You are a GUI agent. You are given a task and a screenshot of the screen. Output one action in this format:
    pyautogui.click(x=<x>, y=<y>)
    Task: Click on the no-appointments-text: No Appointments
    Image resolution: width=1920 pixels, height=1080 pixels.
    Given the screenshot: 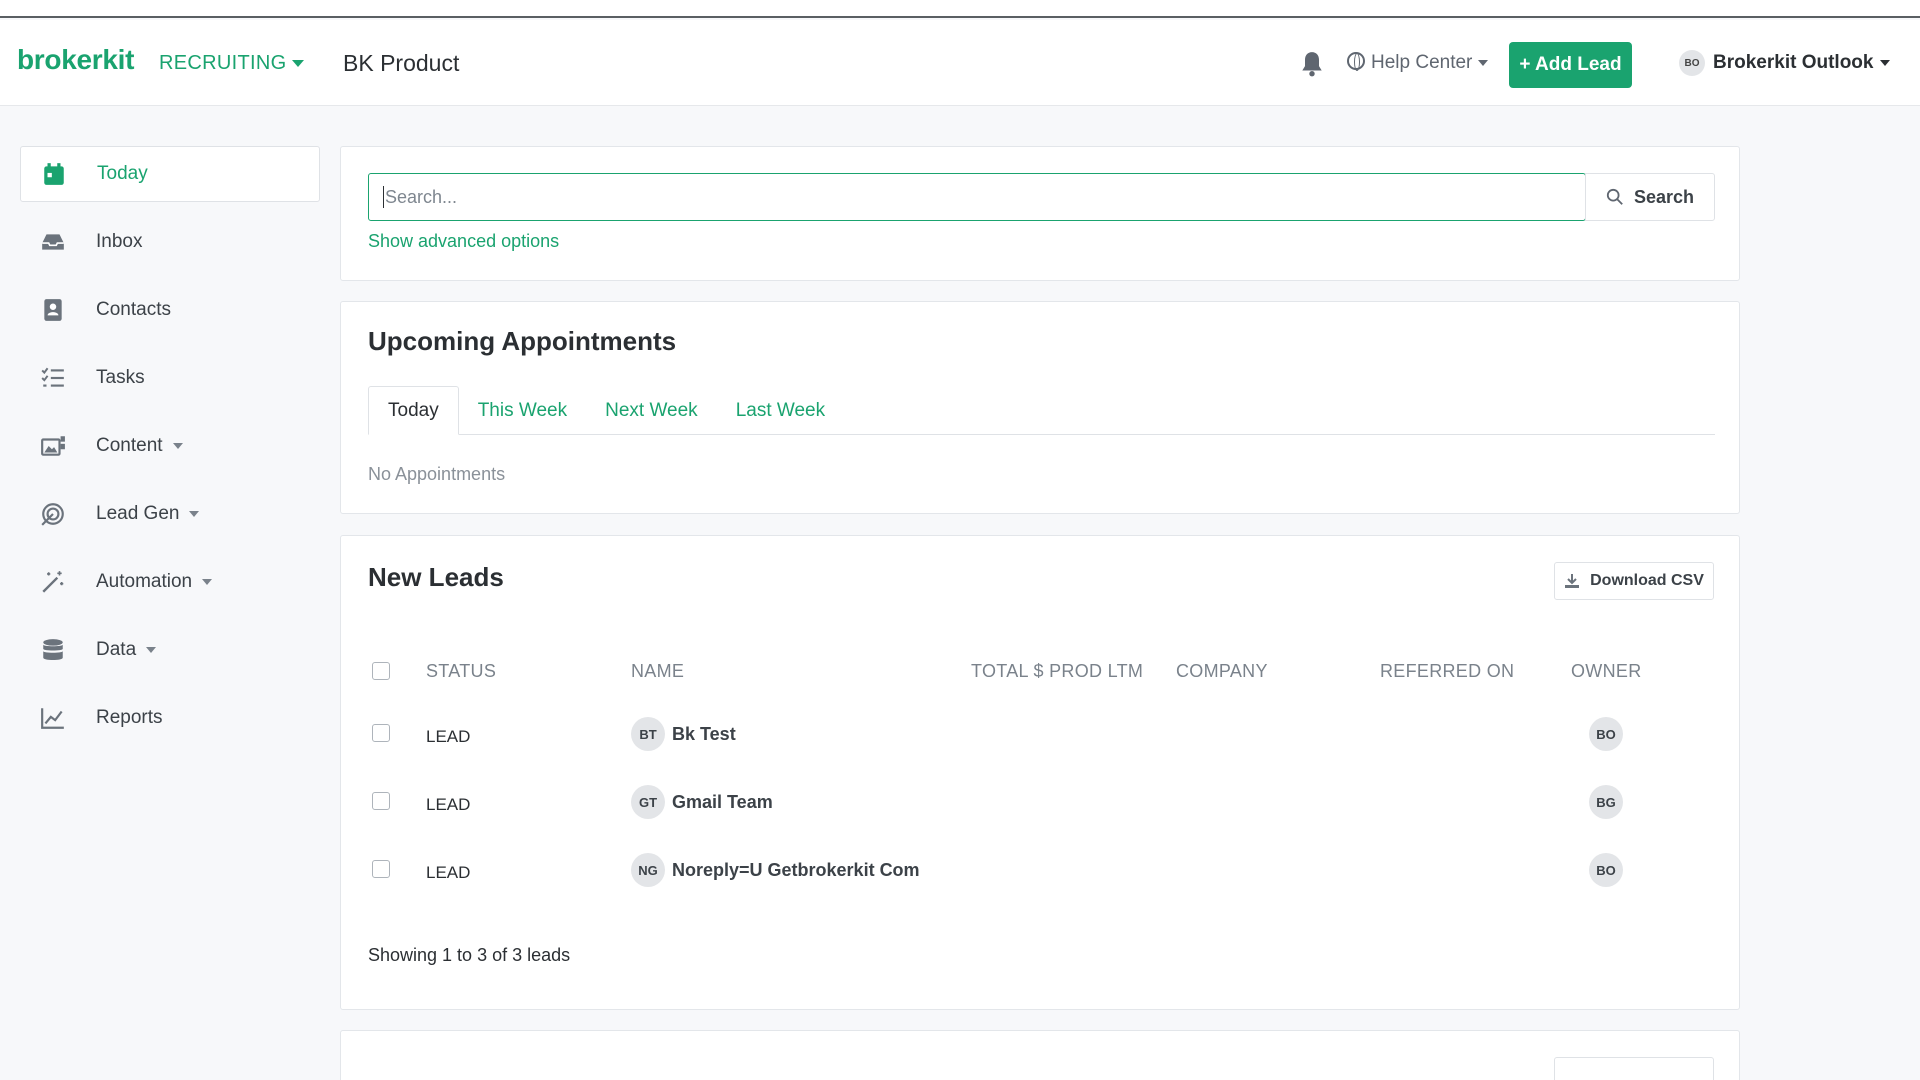 What is the action you would take?
    pyautogui.click(x=437, y=474)
    